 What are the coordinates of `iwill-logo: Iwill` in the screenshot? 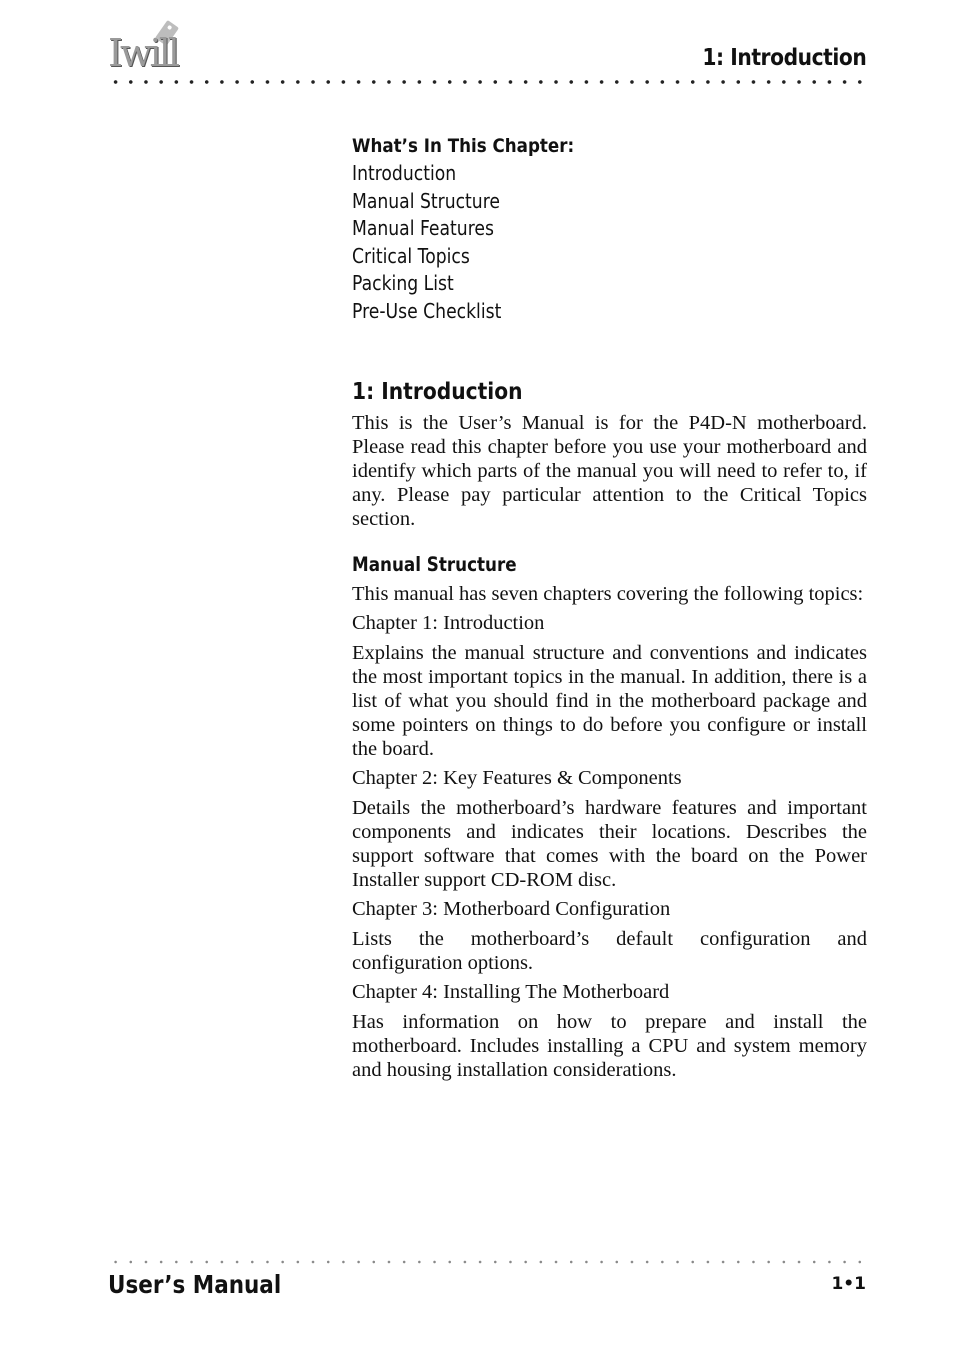 It's located at (144, 46).